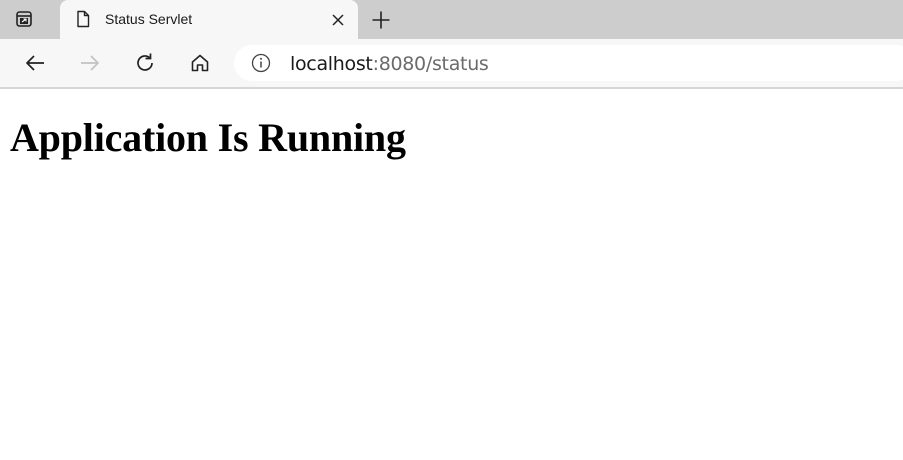 This screenshot has width=903, height=460. I want to click on page-heading: Application Is Running, so click(208, 137).